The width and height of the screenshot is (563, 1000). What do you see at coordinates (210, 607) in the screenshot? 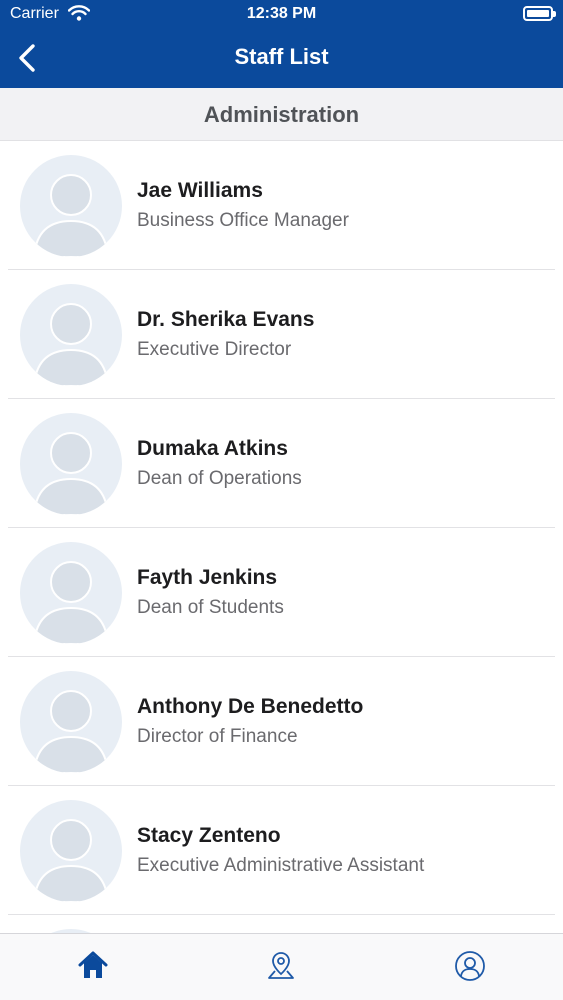
I see `staff-role: Dean of Students` at bounding box center [210, 607].